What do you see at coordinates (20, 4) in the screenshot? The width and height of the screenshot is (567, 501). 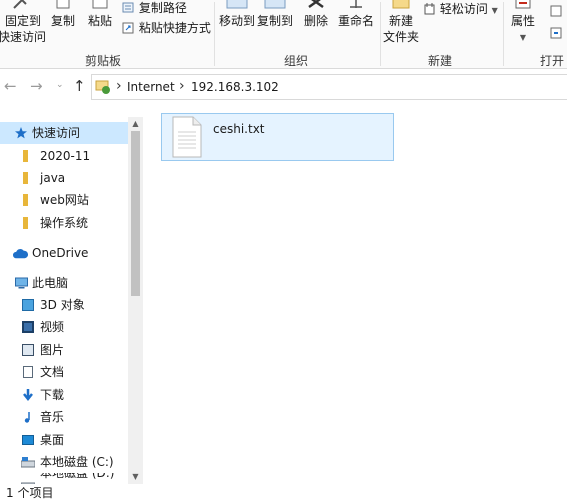 I see `pin-icon` at bounding box center [20, 4].